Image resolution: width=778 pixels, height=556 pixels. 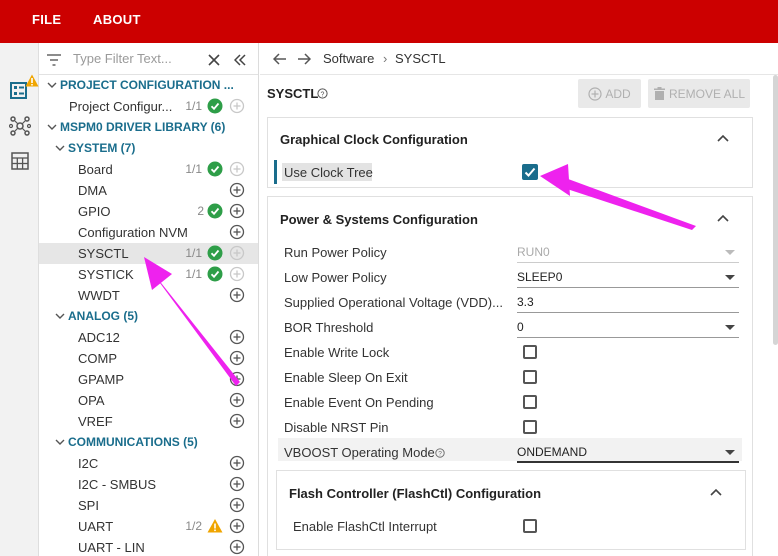 What do you see at coordinates (117, 19) in the screenshot?
I see `about-menu: ABOUT` at bounding box center [117, 19].